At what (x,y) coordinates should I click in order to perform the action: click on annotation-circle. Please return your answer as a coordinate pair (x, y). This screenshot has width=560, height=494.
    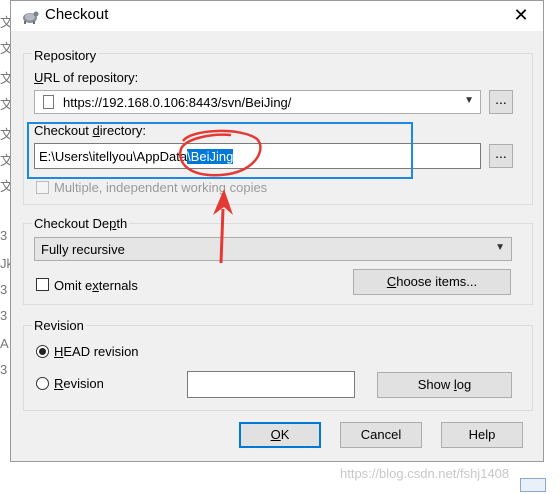
    Looking at the image, I should click on (220, 153).